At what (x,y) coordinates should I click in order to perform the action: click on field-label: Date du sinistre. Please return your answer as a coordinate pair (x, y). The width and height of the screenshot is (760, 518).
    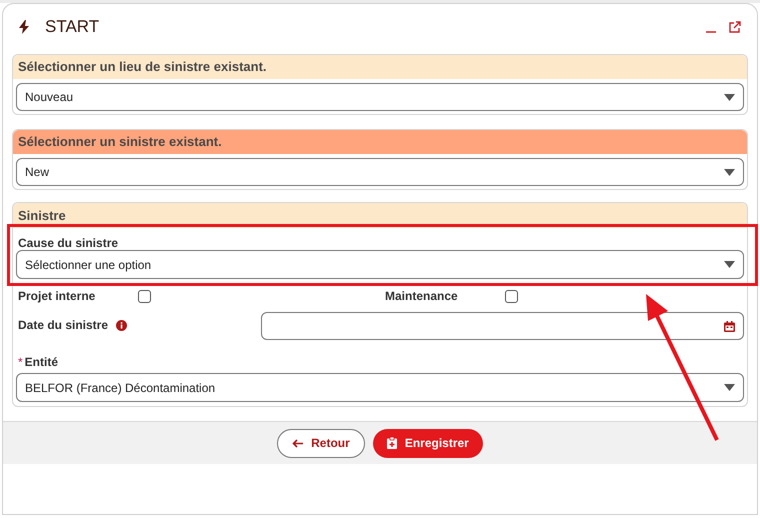
    Looking at the image, I should click on (63, 325).